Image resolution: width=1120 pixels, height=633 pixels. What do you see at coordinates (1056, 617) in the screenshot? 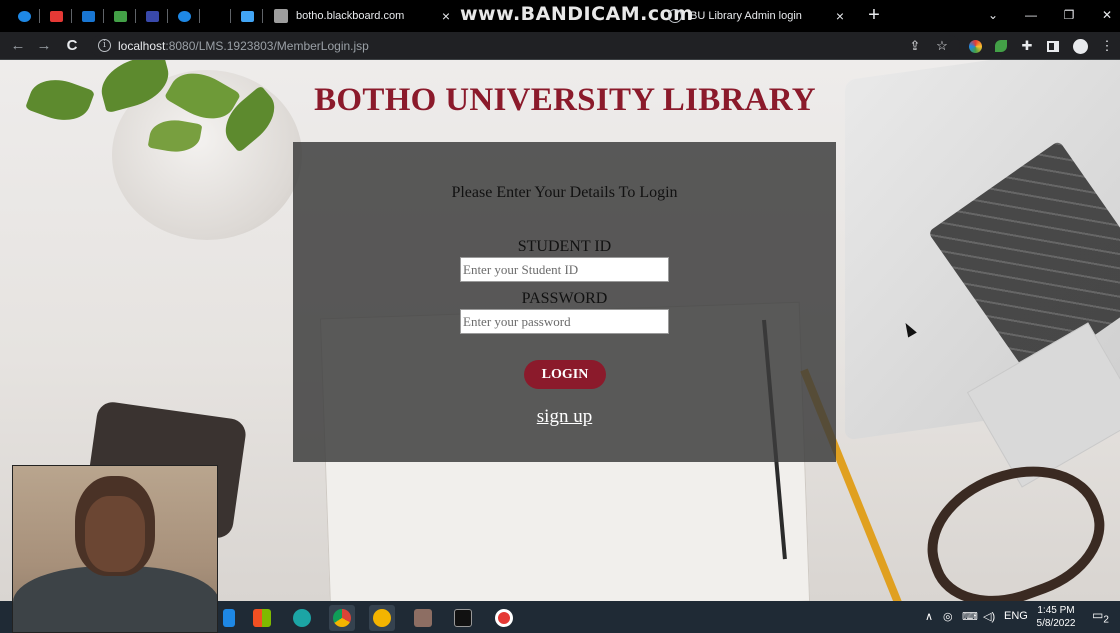
I see `taskbar-clock: 1:45 PM 5/8/2022` at bounding box center [1056, 617].